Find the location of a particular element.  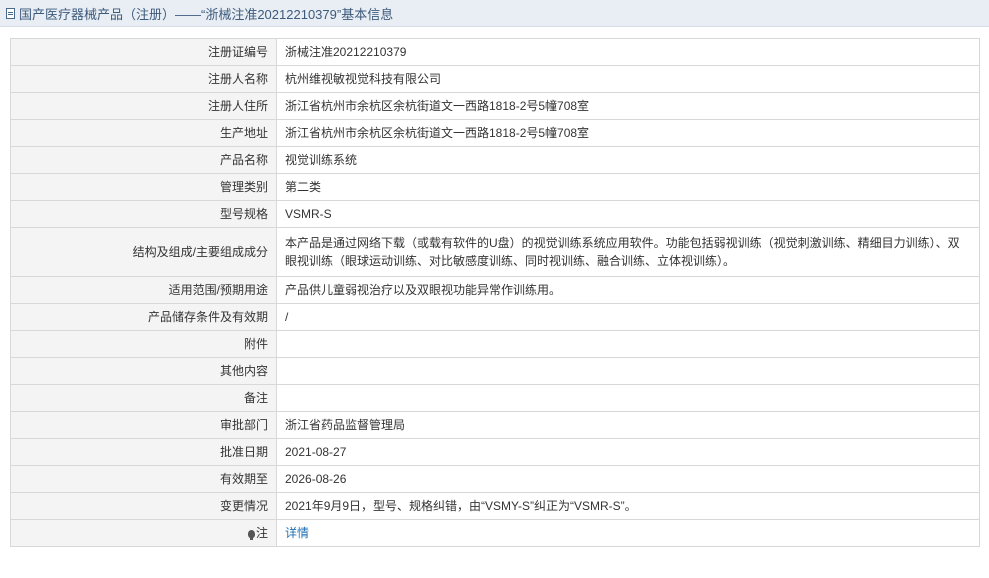

row-label: 注册证编号 is located at coordinates (143, 52).